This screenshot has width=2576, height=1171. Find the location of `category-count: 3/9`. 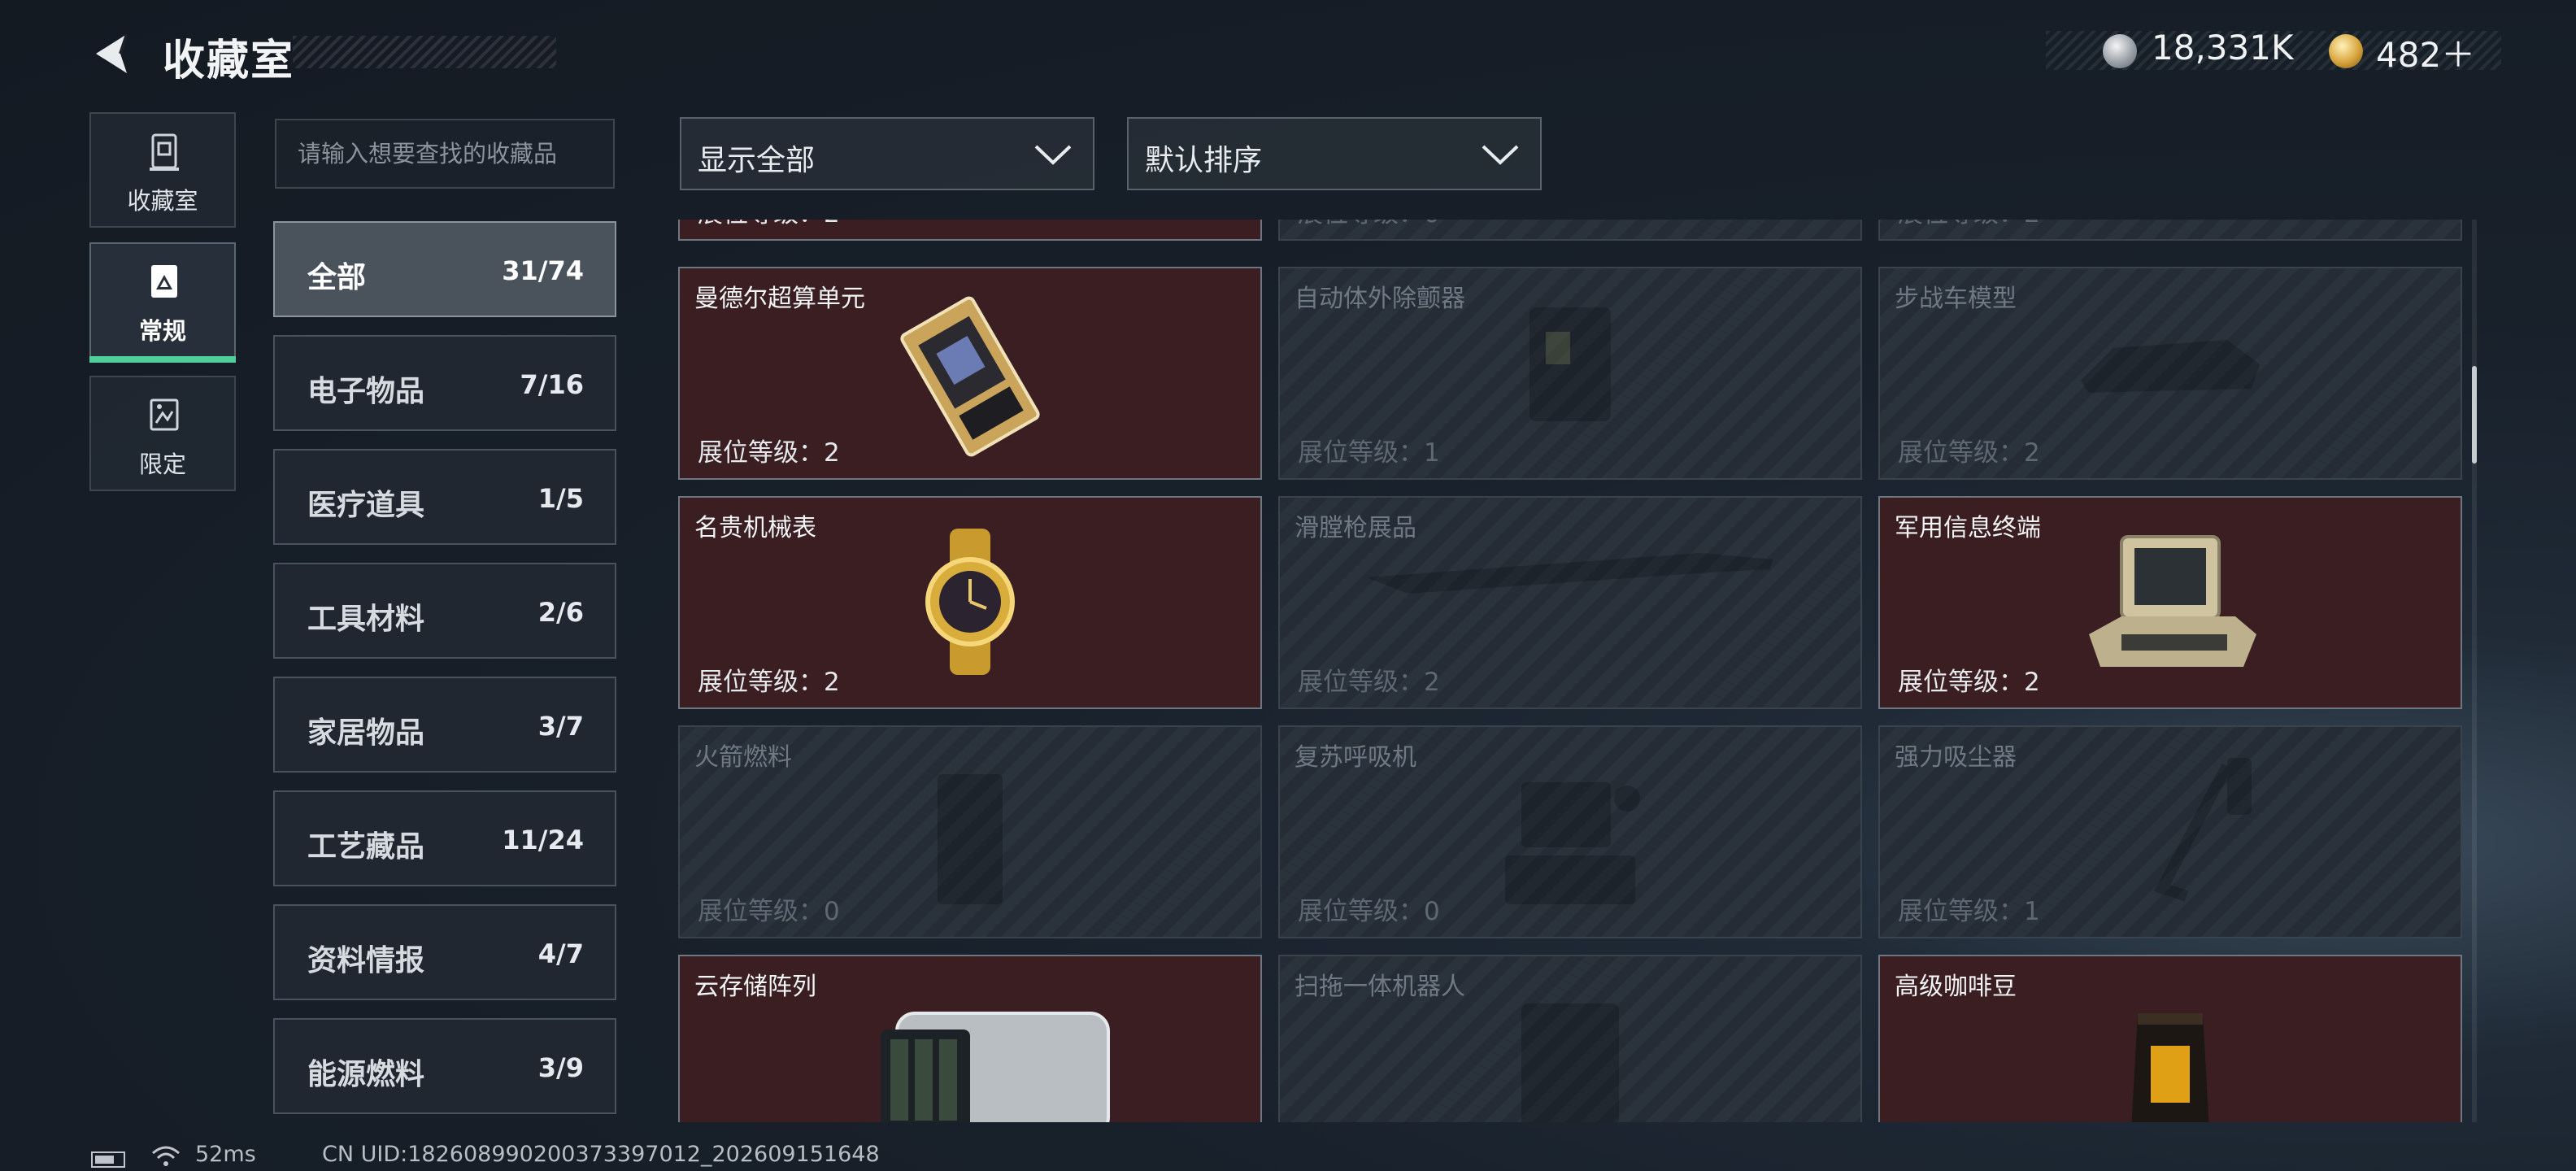

category-count: 3/9 is located at coordinates (561, 1067).